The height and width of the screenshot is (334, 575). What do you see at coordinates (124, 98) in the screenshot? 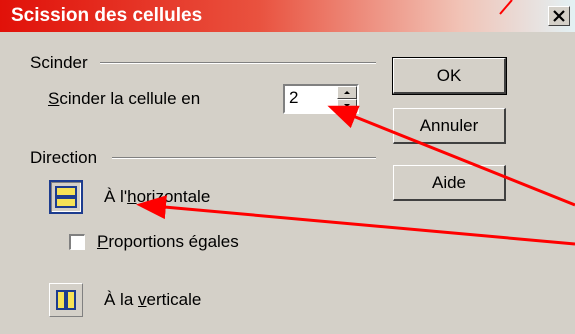
I see `split-count-label: Scinder la cellule en` at bounding box center [124, 98].